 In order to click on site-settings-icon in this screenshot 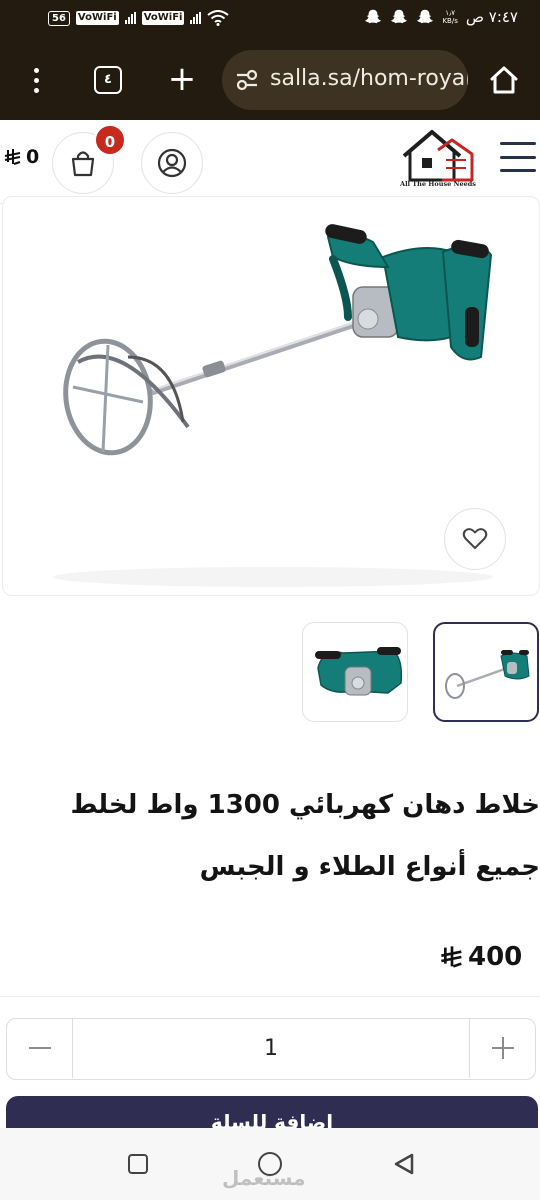, I will do `click(247, 80)`.